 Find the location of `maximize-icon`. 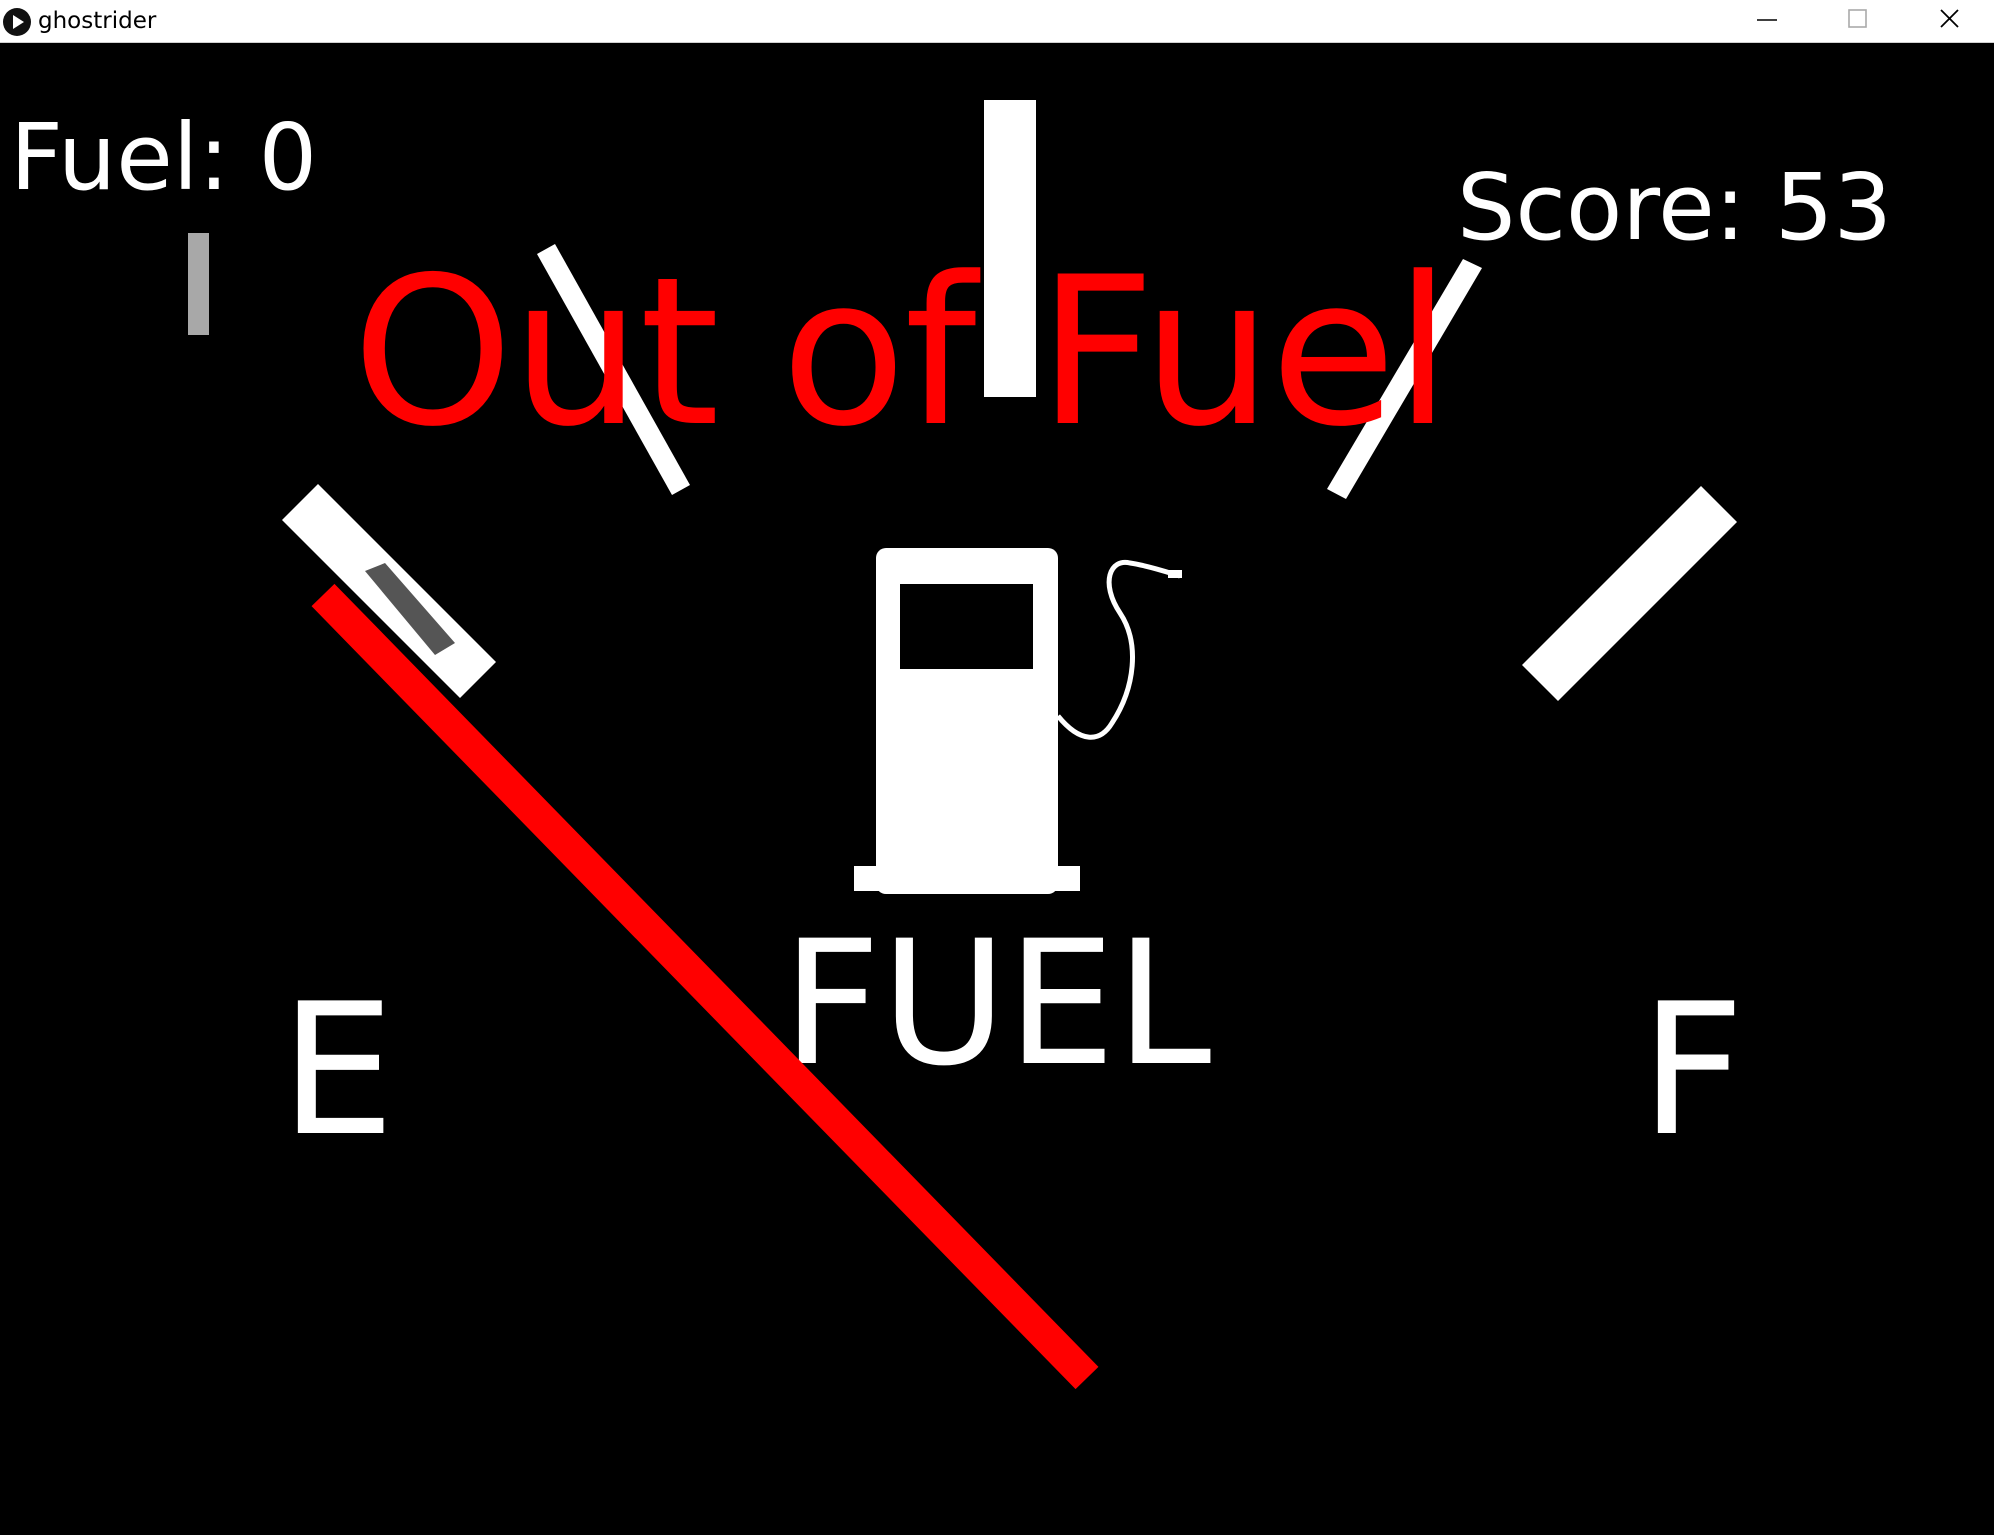

maximize-icon is located at coordinates (1857, 18).